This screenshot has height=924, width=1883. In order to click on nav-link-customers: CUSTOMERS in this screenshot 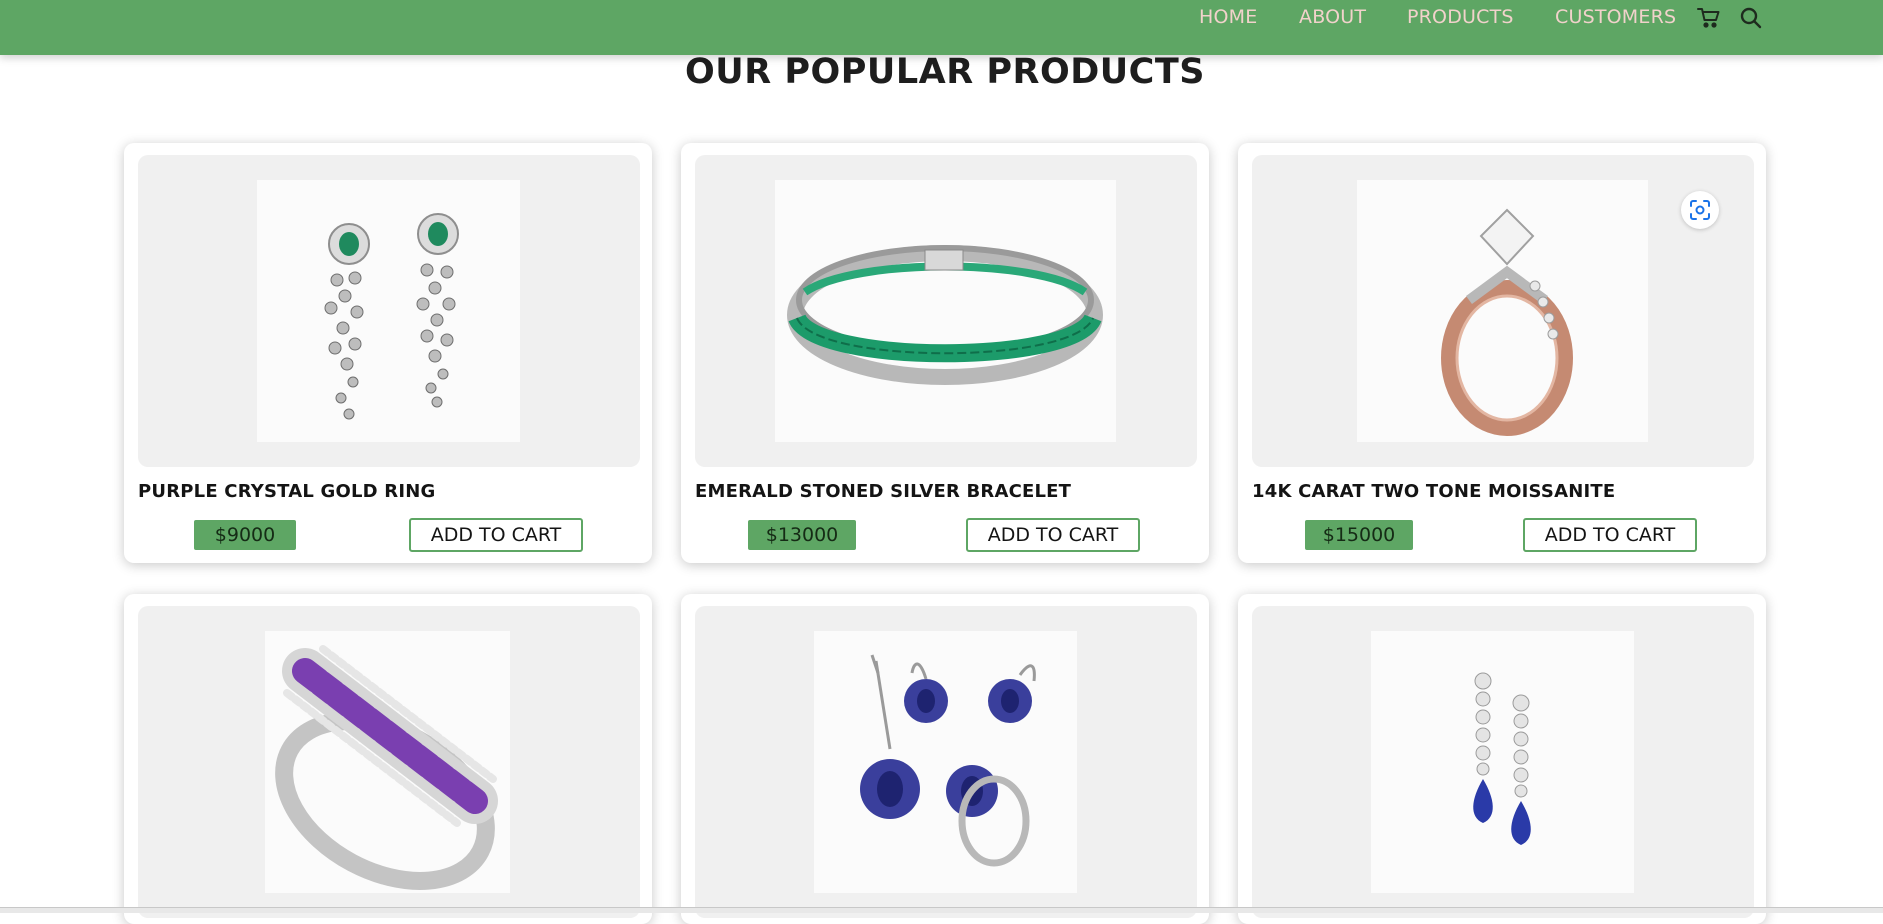, I will do `click(1615, 17)`.